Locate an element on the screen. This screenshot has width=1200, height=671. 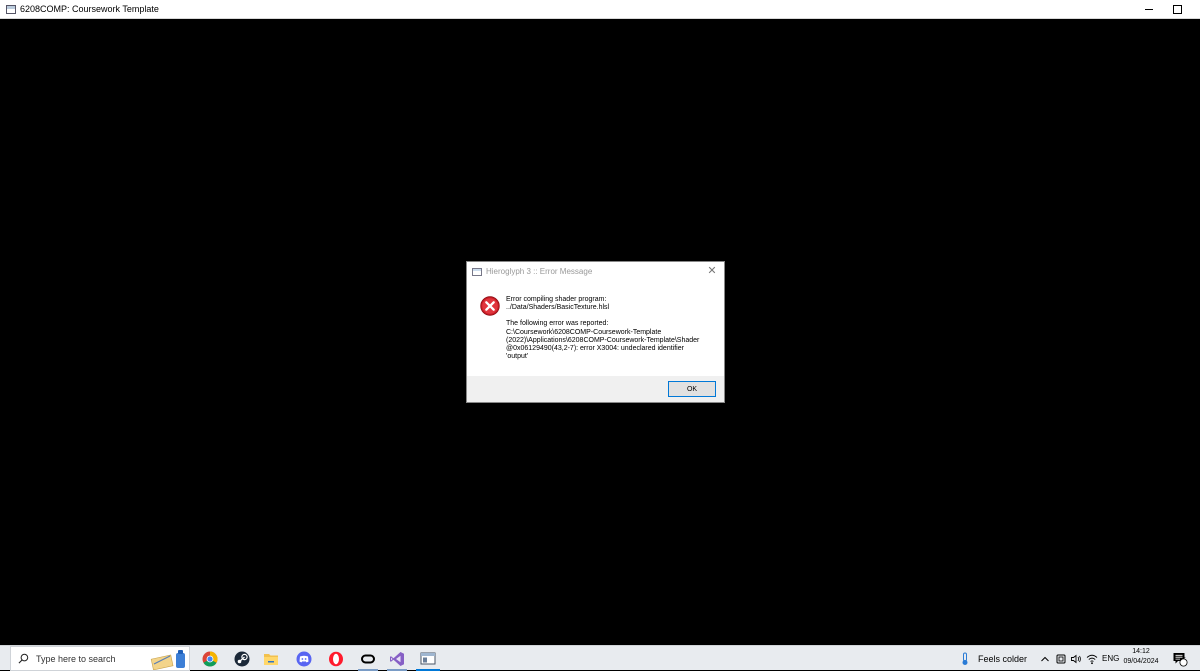
message-line: ../Data/Shaders/BasicTexture.hlsl is located at coordinates (558, 308).